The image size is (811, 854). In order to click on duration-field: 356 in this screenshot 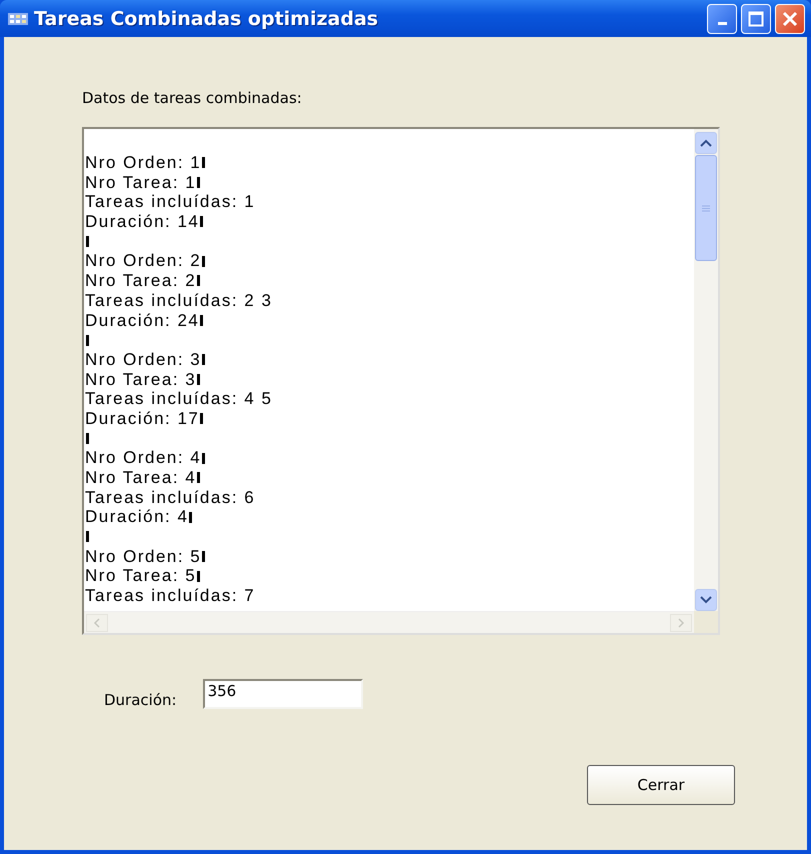, I will do `click(282, 694)`.